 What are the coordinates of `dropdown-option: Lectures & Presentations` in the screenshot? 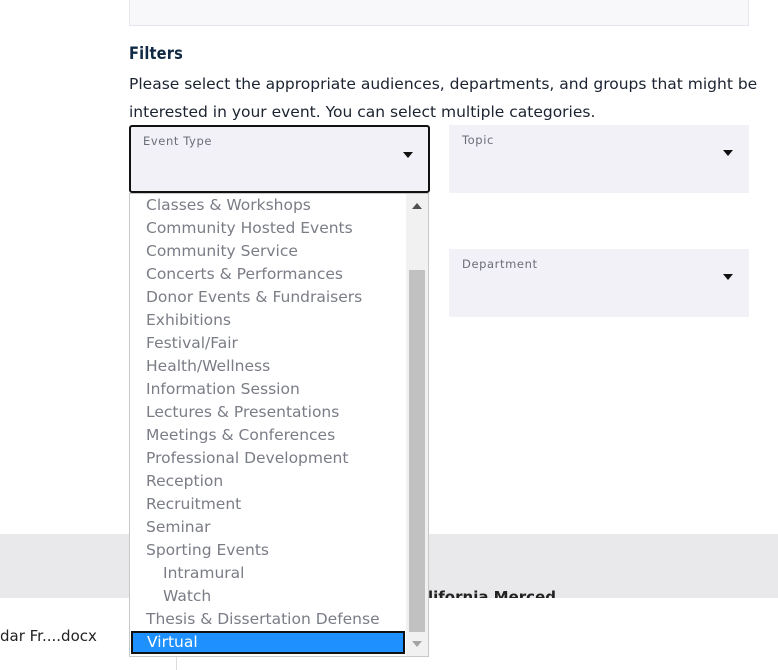 It's located at (268, 412).